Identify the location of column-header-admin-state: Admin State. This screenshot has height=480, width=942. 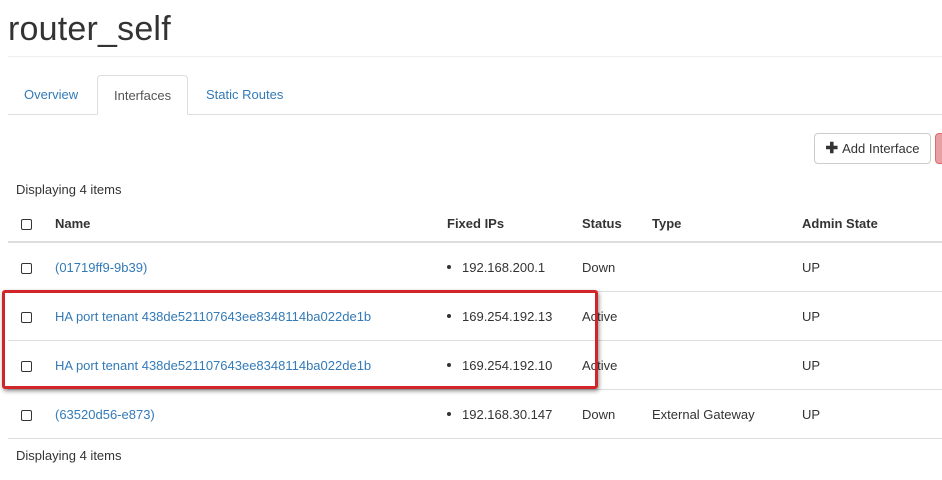
(872, 224).